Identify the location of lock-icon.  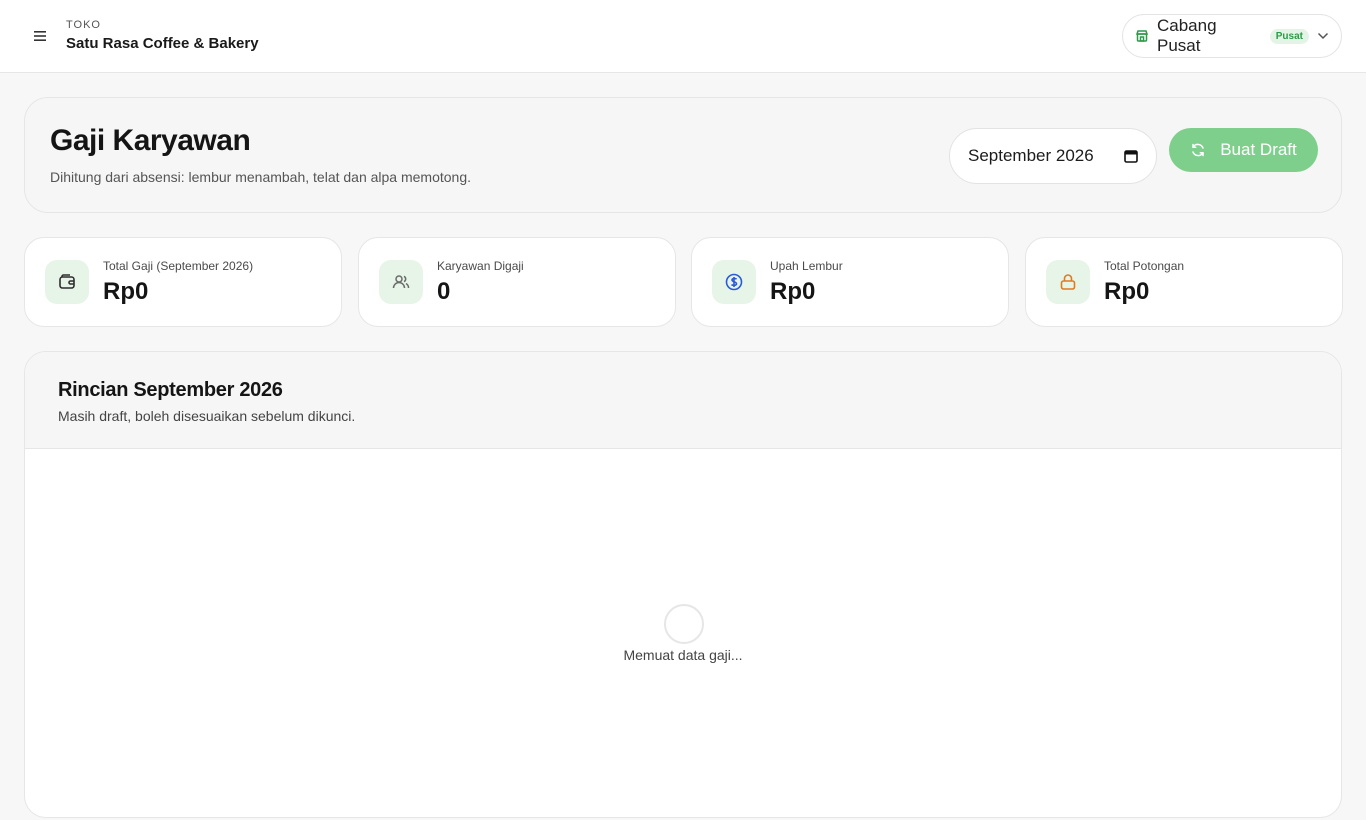
(1068, 282).